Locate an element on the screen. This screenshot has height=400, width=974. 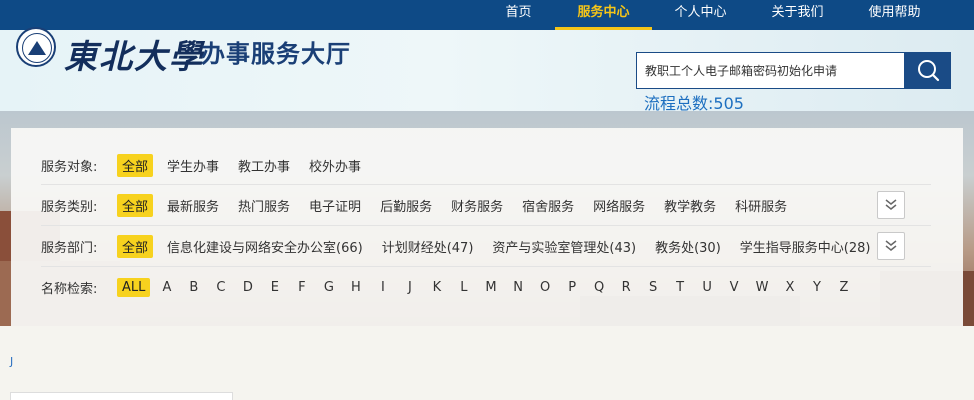
department-option-all: 全部 is located at coordinates (135, 246).